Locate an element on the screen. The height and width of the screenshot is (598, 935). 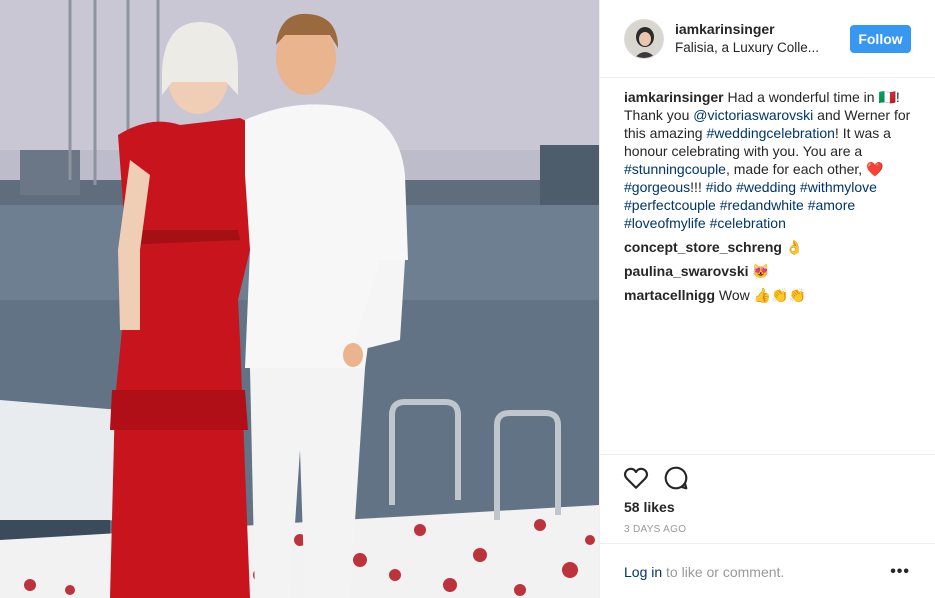
comment-row: concept_store_schreng 👌 is located at coordinates (770, 247).